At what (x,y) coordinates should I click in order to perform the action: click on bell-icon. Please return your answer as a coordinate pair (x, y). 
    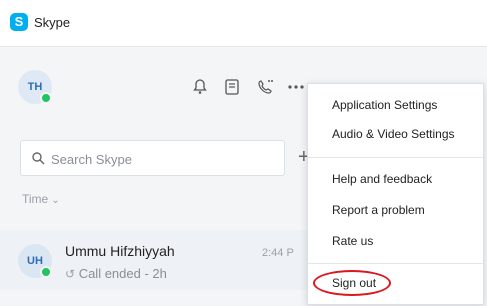
    Looking at the image, I should click on (200, 87).